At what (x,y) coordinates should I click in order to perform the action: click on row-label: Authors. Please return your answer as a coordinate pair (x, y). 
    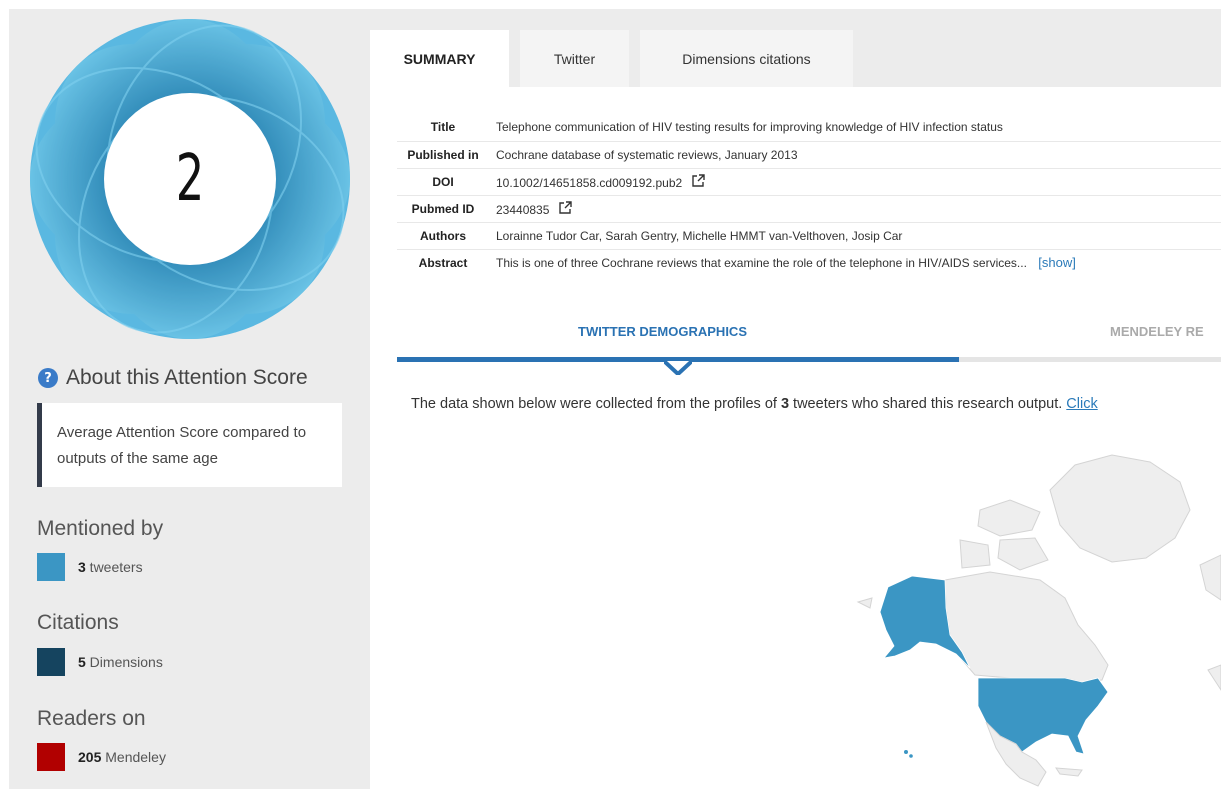
    Looking at the image, I should click on (443, 236).